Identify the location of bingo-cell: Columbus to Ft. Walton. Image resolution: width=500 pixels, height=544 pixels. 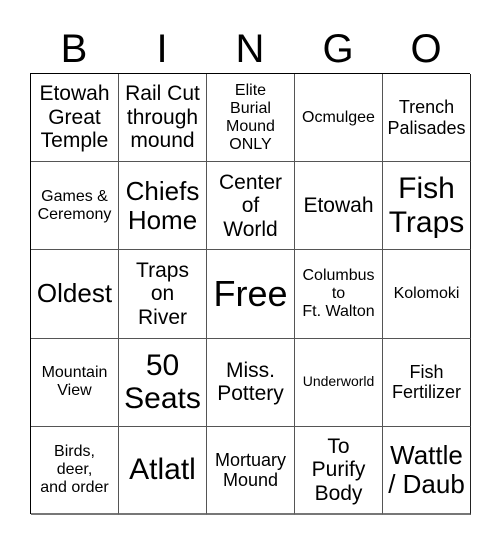
(339, 294).